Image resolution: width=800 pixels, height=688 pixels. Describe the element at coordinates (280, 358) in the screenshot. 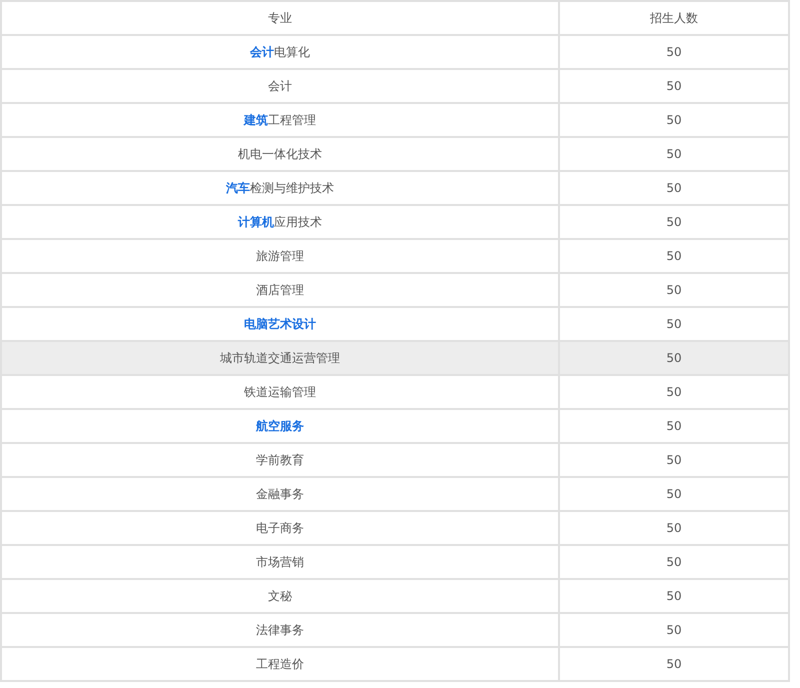

I see `major-name: 城市轨道交通运营管理` at that location.